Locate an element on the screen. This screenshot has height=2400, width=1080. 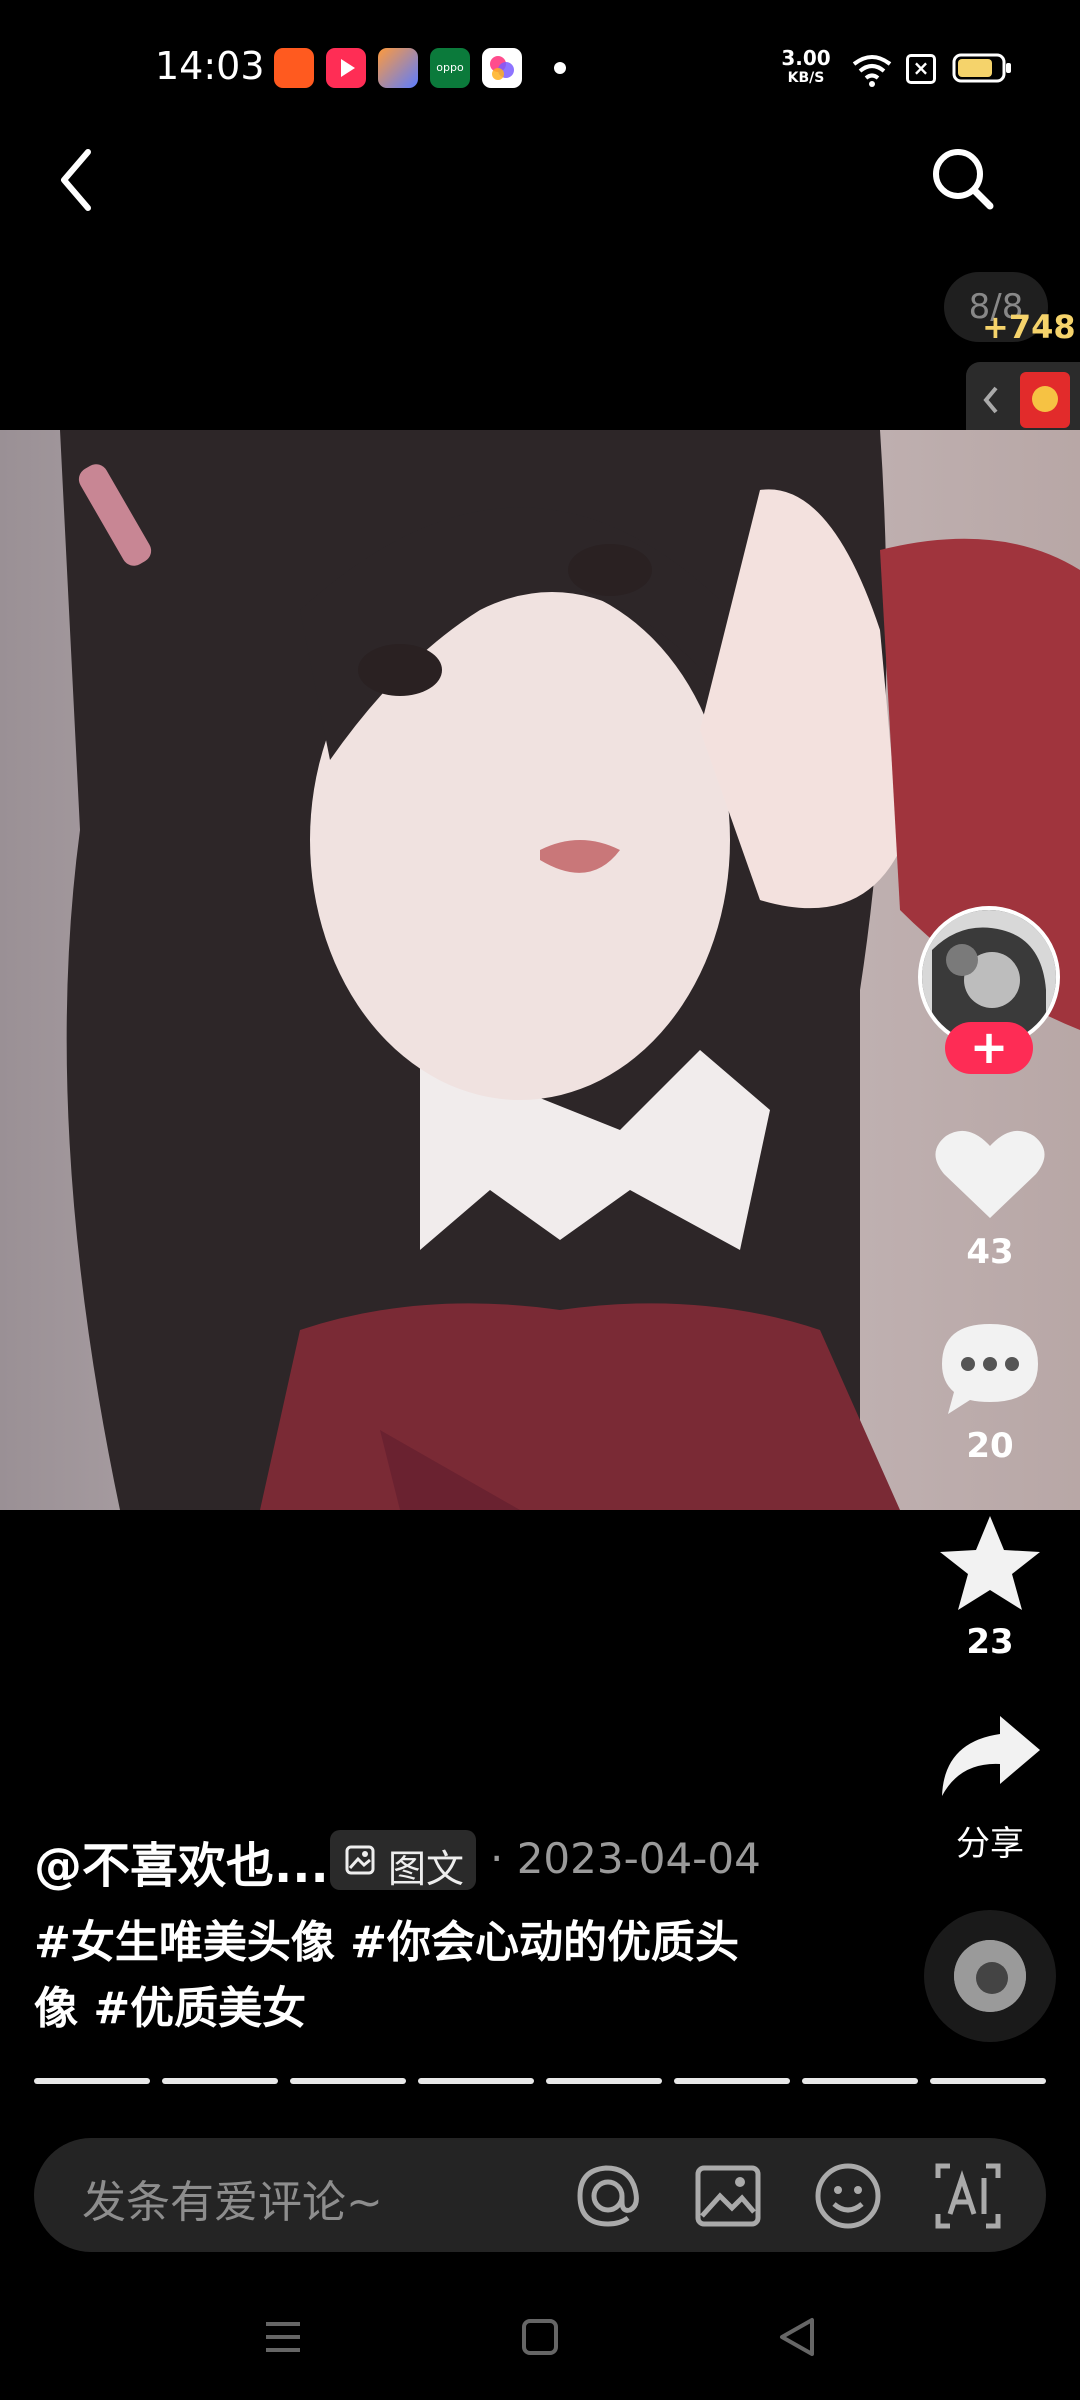
mention-icon is located at coordinates (608, 2196).